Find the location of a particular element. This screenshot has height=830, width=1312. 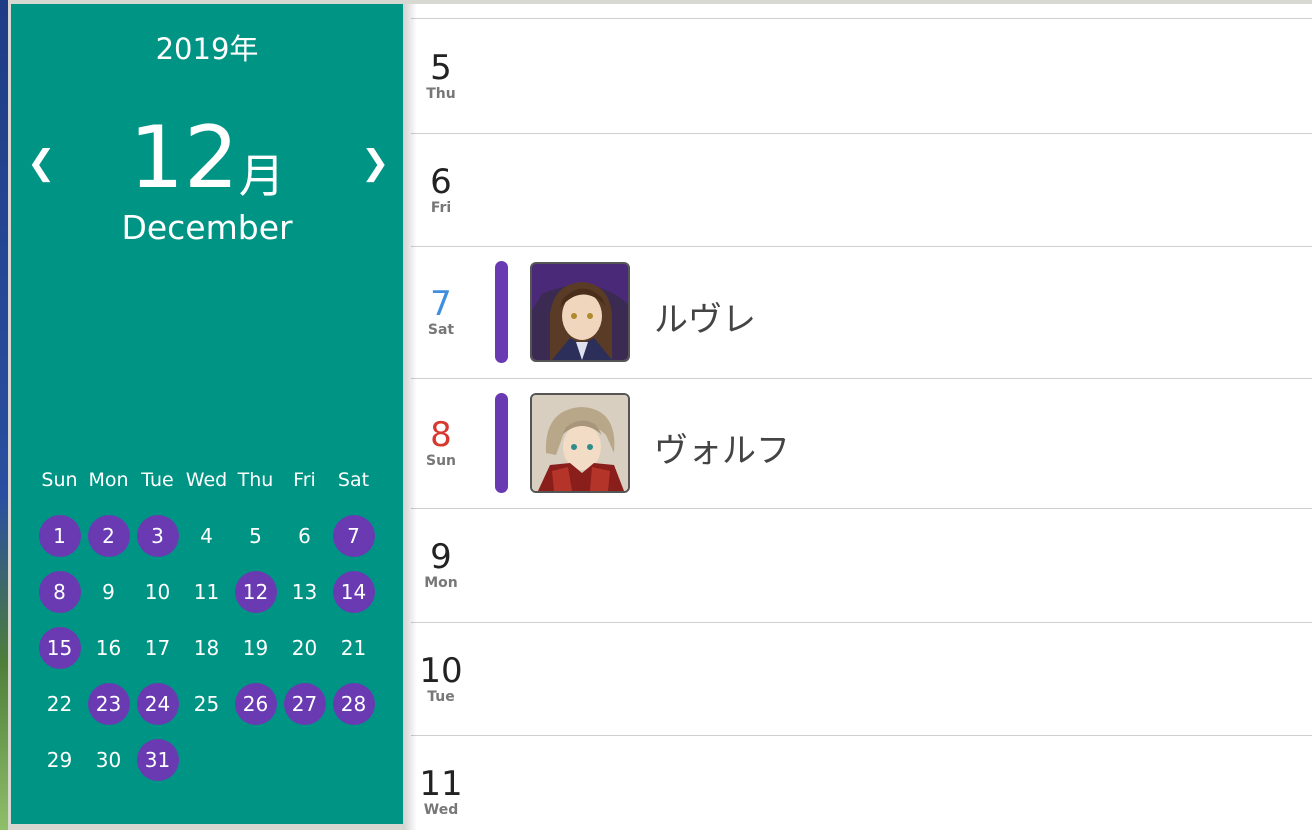

day-row: 8 Sun ヴォルフ is located at coordinates (861, 443).